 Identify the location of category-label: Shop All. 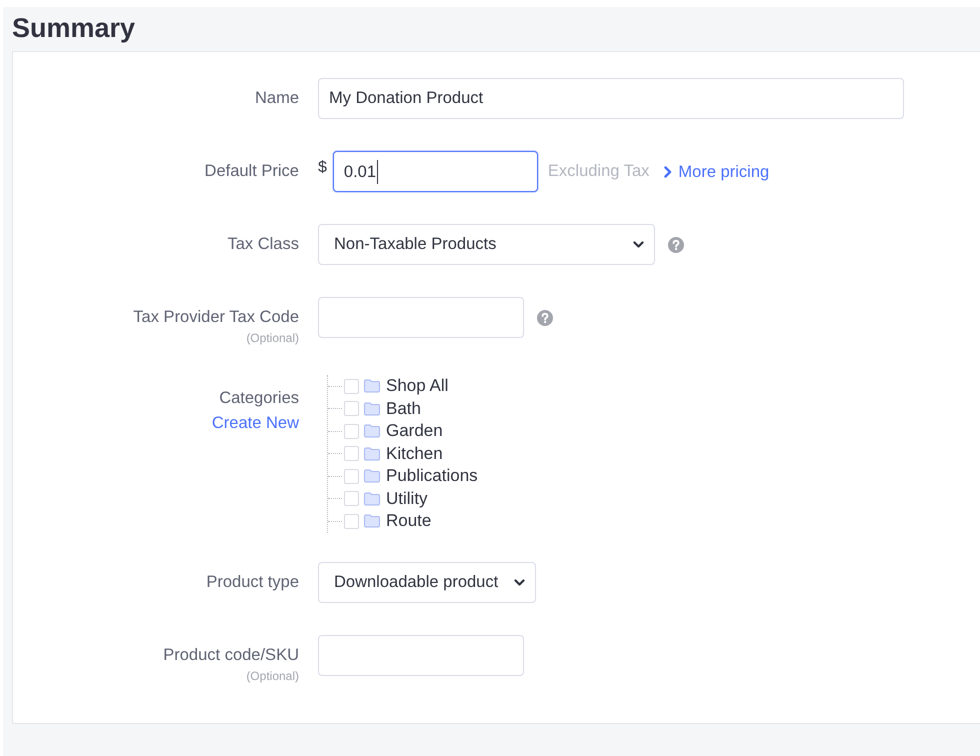
(417, 386).